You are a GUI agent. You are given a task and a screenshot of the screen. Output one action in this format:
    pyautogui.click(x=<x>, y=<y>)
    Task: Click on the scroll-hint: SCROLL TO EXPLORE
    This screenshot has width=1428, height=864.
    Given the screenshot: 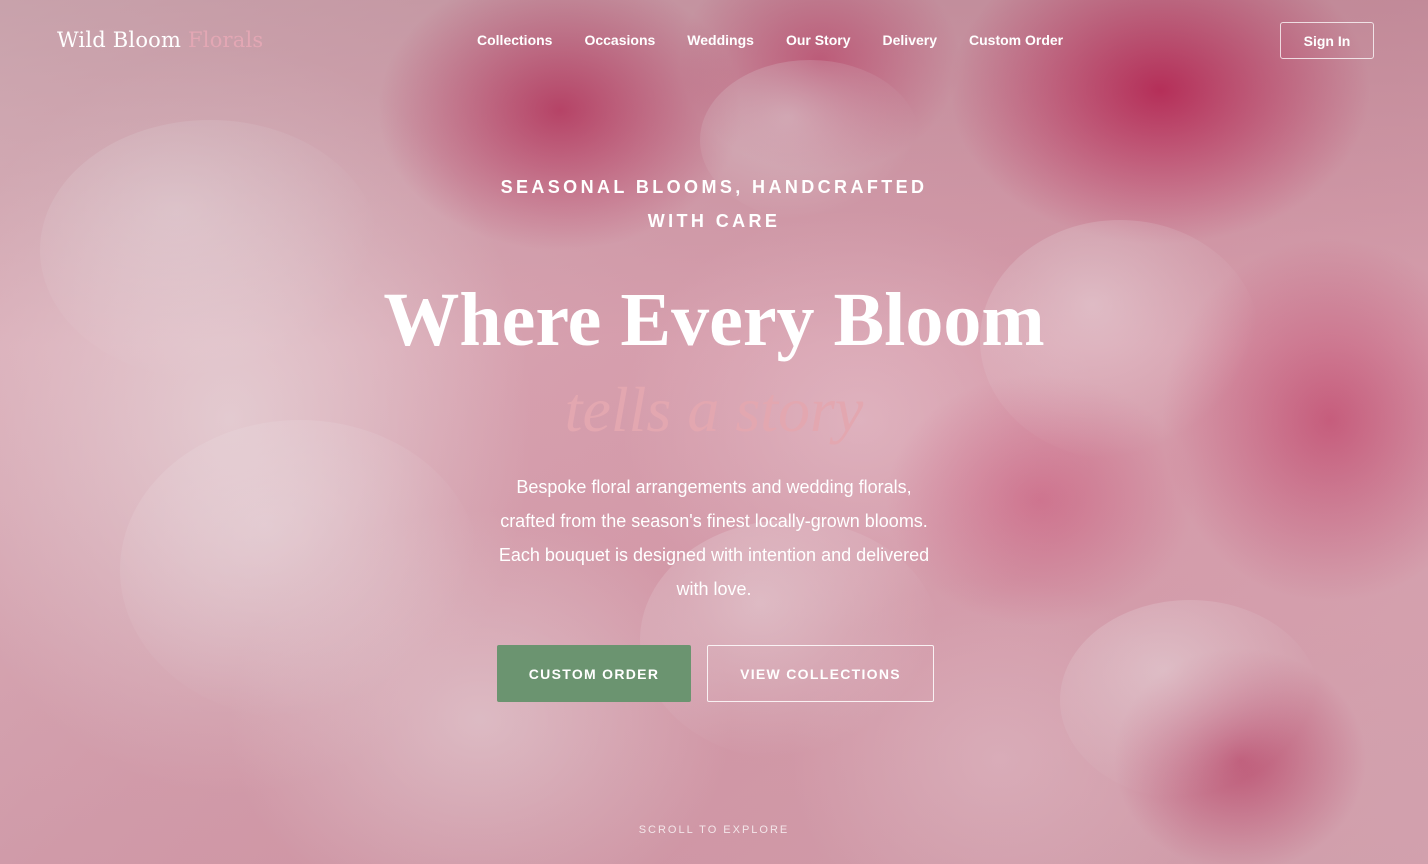 What is the action you would take?
    pyautogui.click(x=714, y=830)
    